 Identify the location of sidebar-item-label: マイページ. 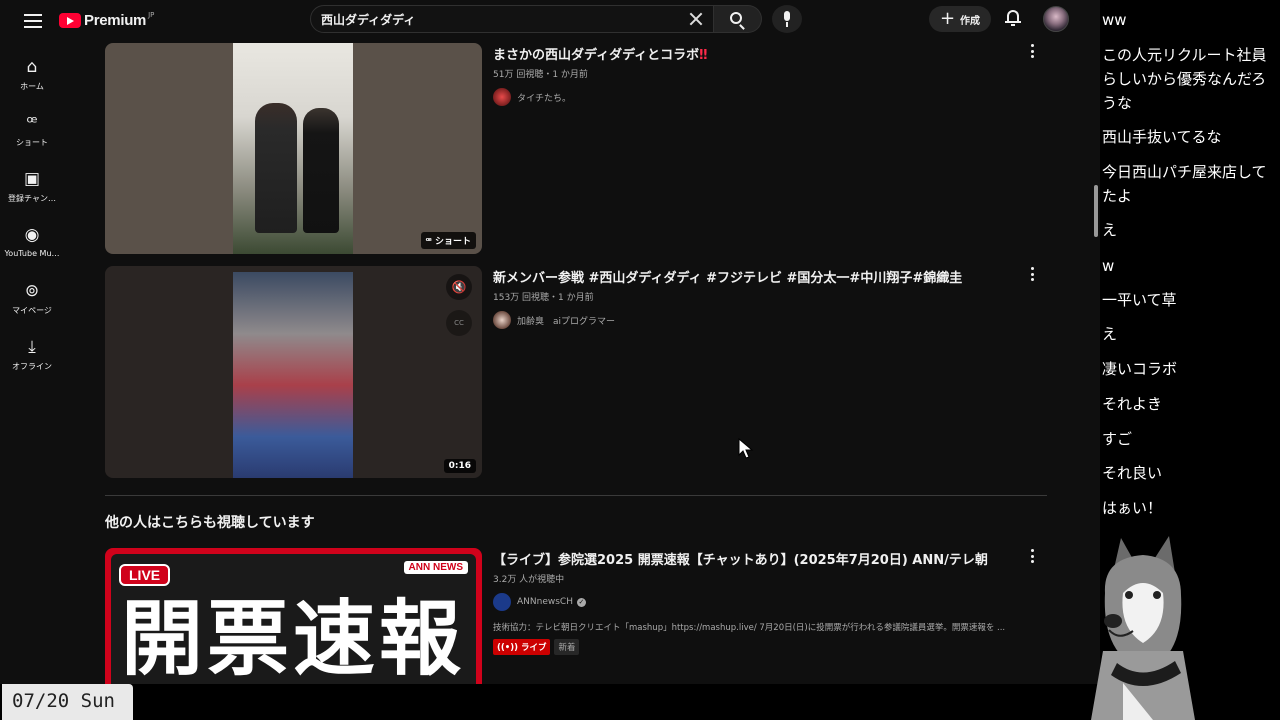
(32, 310).